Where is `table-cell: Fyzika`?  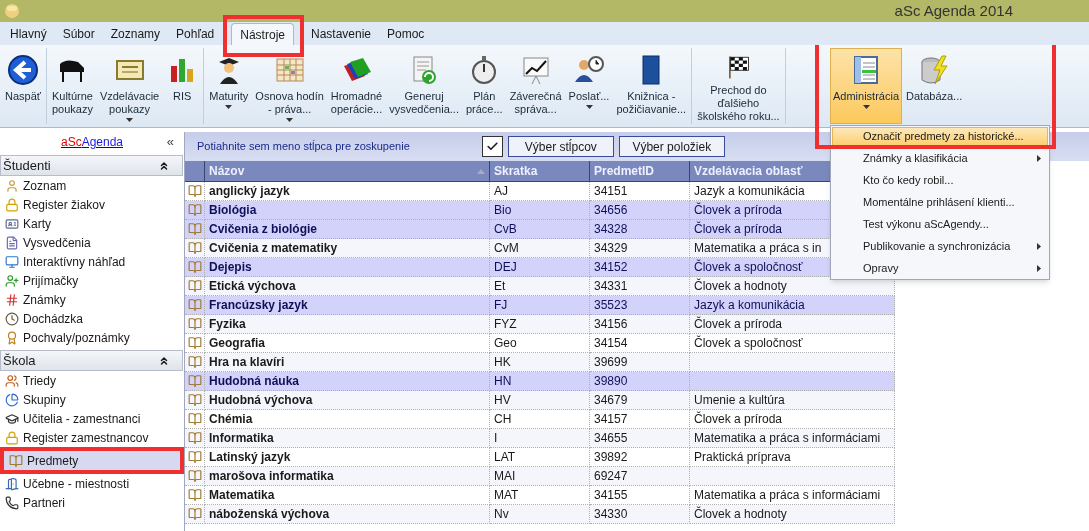 table-cell: Fyzika is located at coordinates (347, 324).